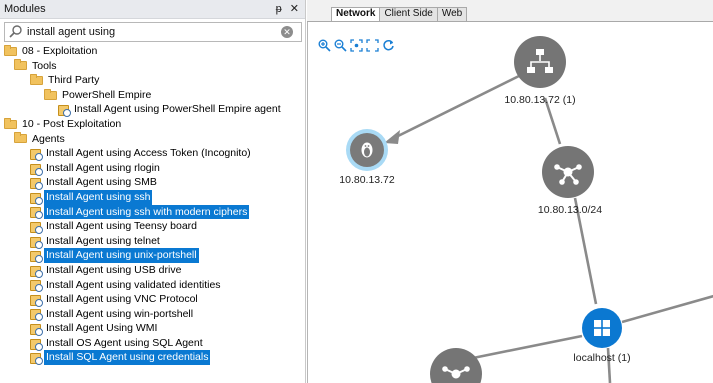  Describe the element at coordinates (408, 14) in the screenshot. I see `tab-client-side: Client Side` at that location.